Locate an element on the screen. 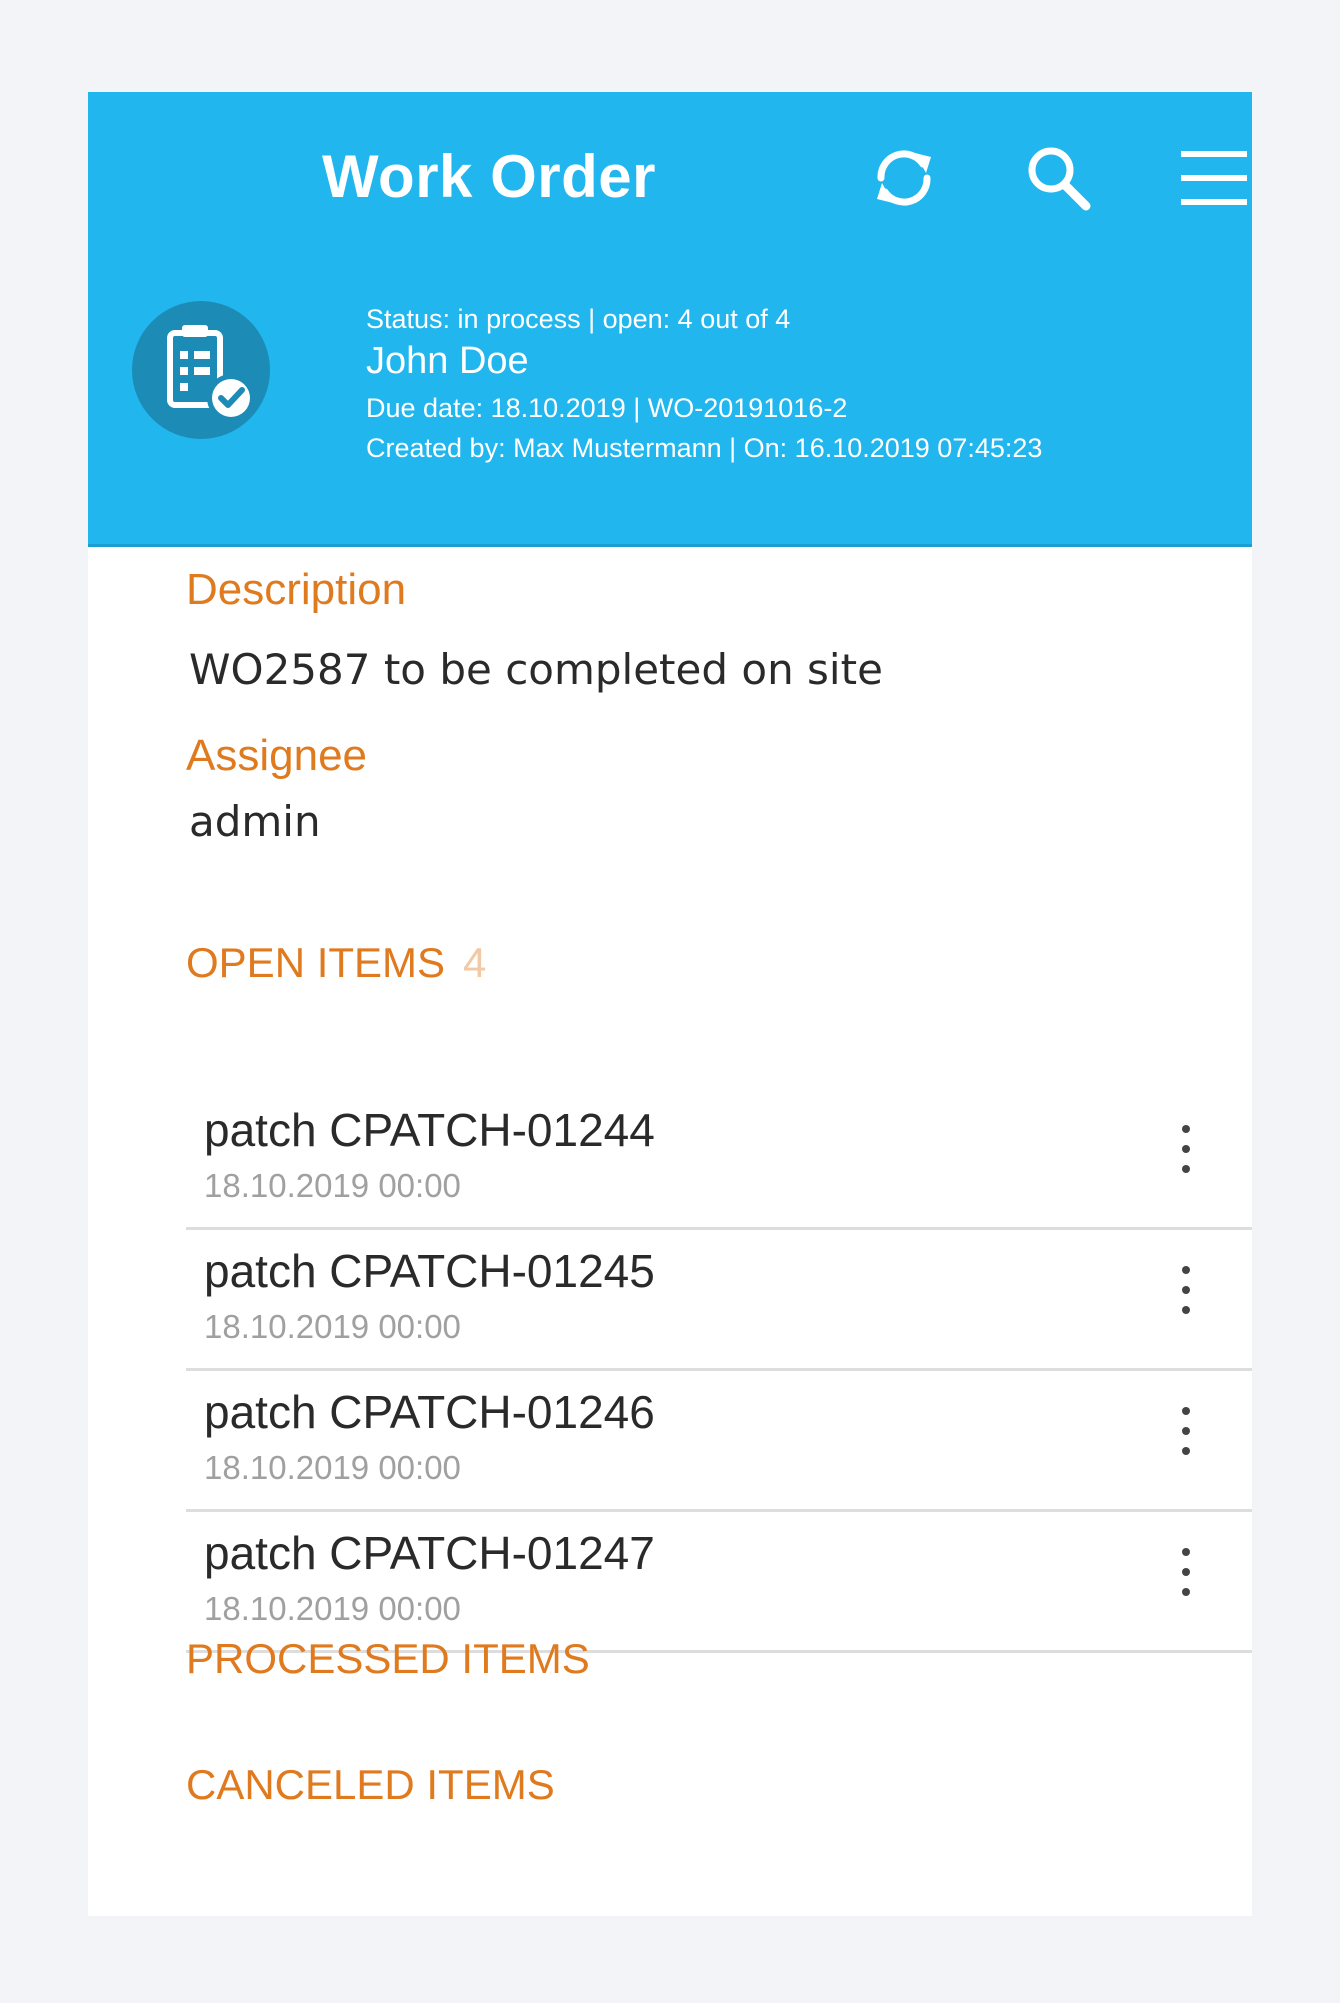  item-title: patch CPATCH-01247 is located at coordinates (429, 1553).